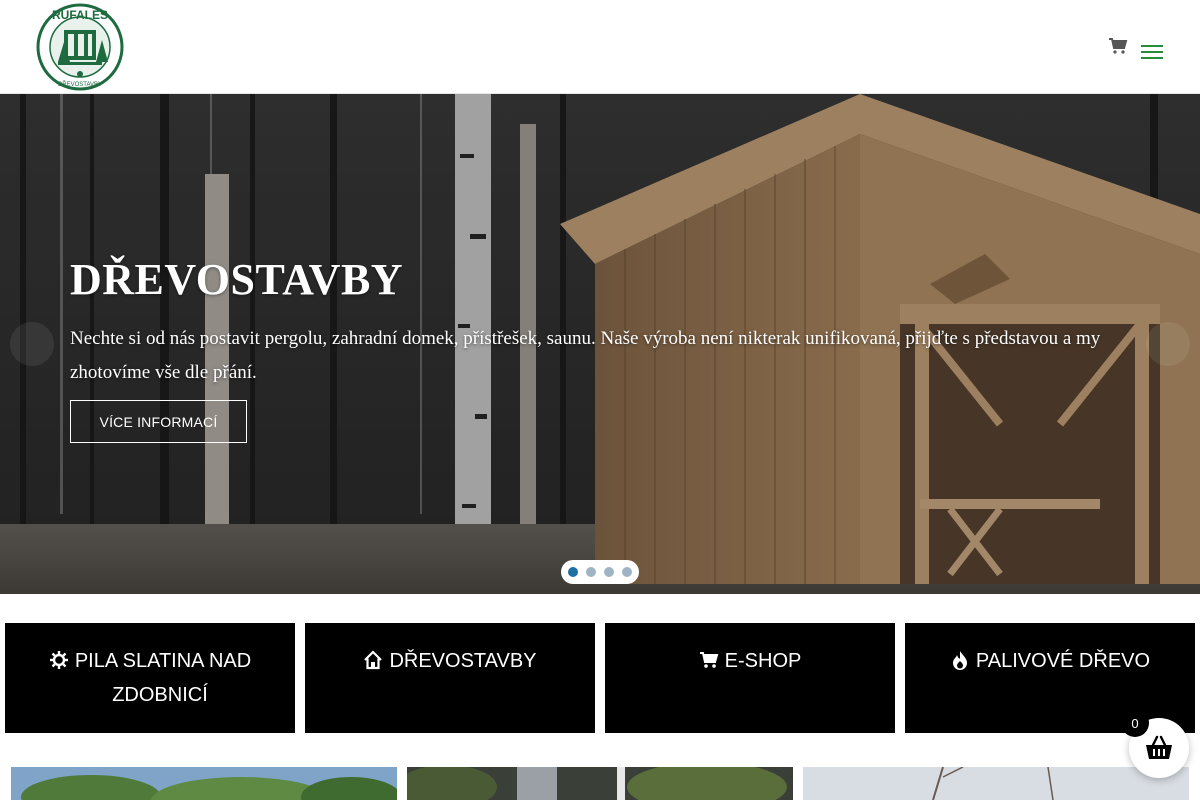  Describe the element at coordinates (1135, 723) in the screenshot. I see `basket-count-badge: 0` at that location.